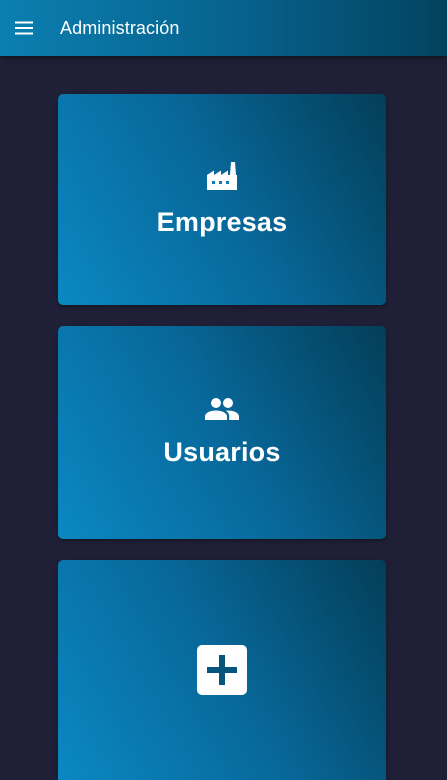 The height and width of the screenshot is (780, 447). I want to click on people-icon, so click(222, 409).